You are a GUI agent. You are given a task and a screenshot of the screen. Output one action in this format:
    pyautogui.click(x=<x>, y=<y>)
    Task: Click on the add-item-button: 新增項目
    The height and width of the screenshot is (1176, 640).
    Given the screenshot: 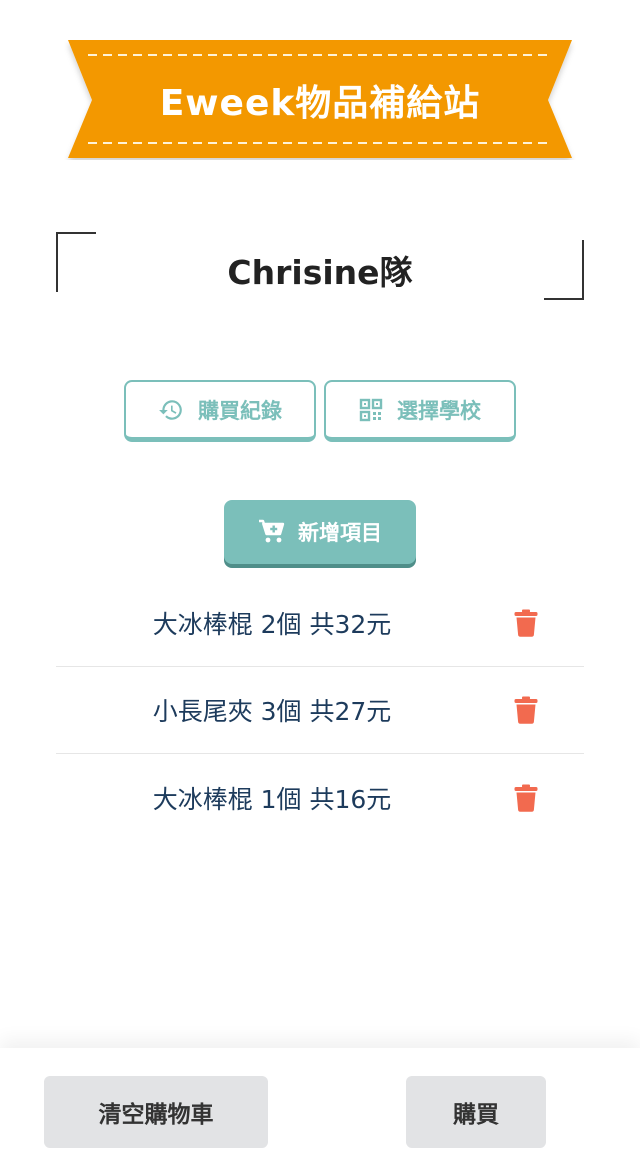 What is the action you would take?
    pyautogui.click(x=320, y=532)
    